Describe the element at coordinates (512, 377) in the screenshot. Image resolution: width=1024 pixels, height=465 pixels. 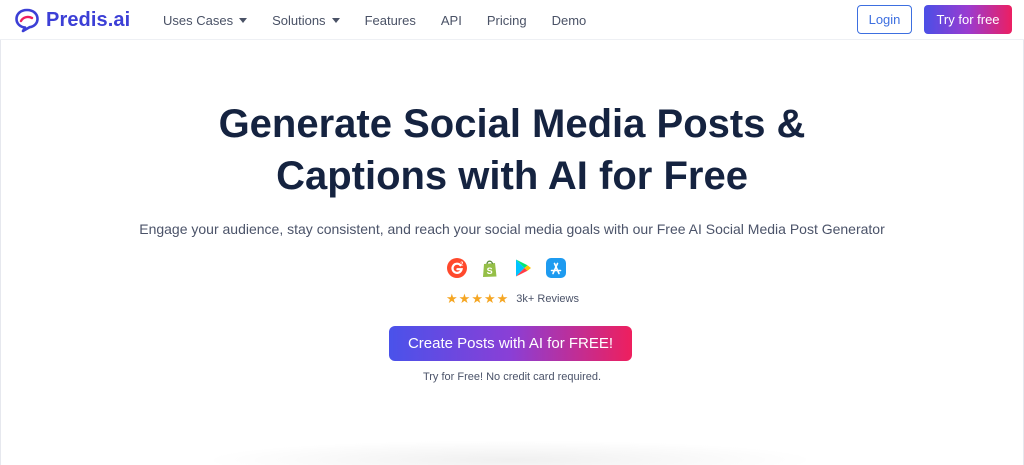
I see `cta-note: Try for Free! No credit card required.` at that location.